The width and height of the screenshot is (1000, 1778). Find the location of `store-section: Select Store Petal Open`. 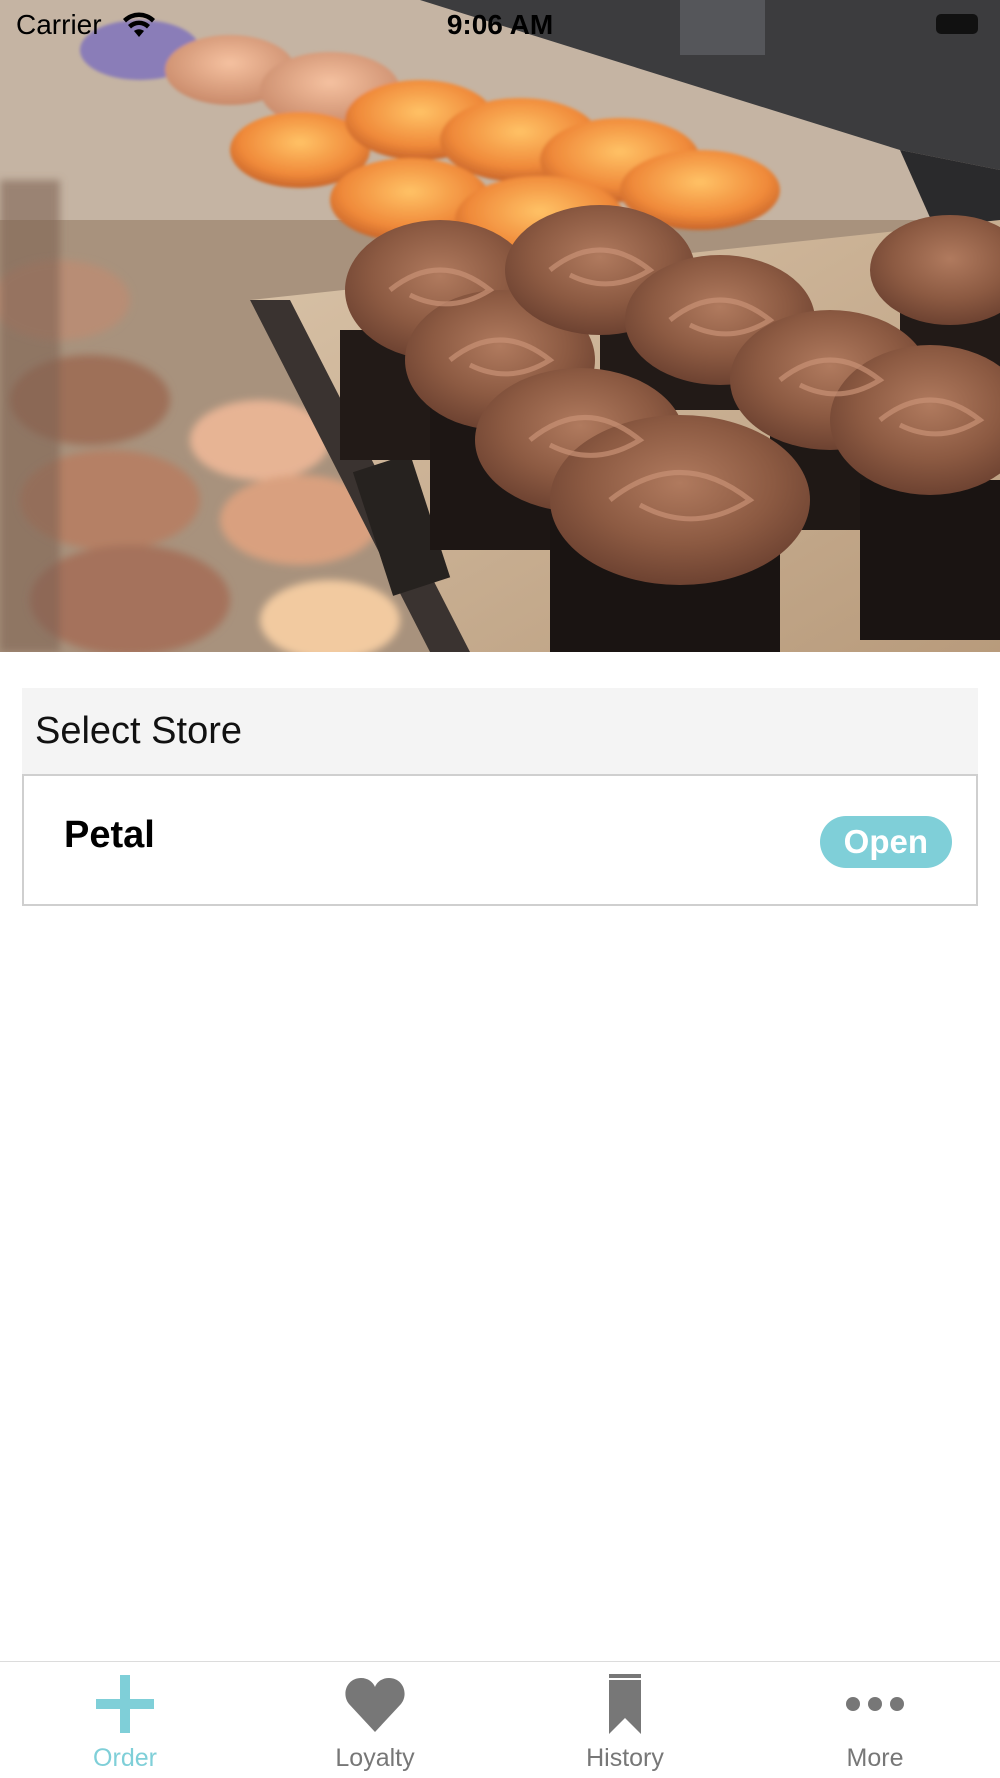

store-section: Select Store Petal Open is located at coordinates (500, 797).